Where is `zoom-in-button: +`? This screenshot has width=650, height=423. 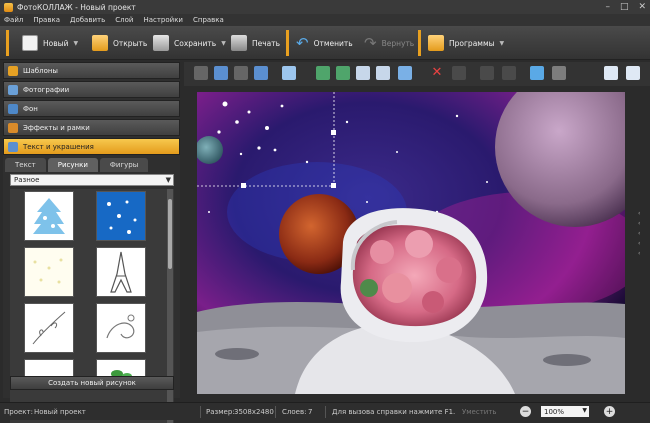
zoom-in-button: + is located at coordinates (609, 411).